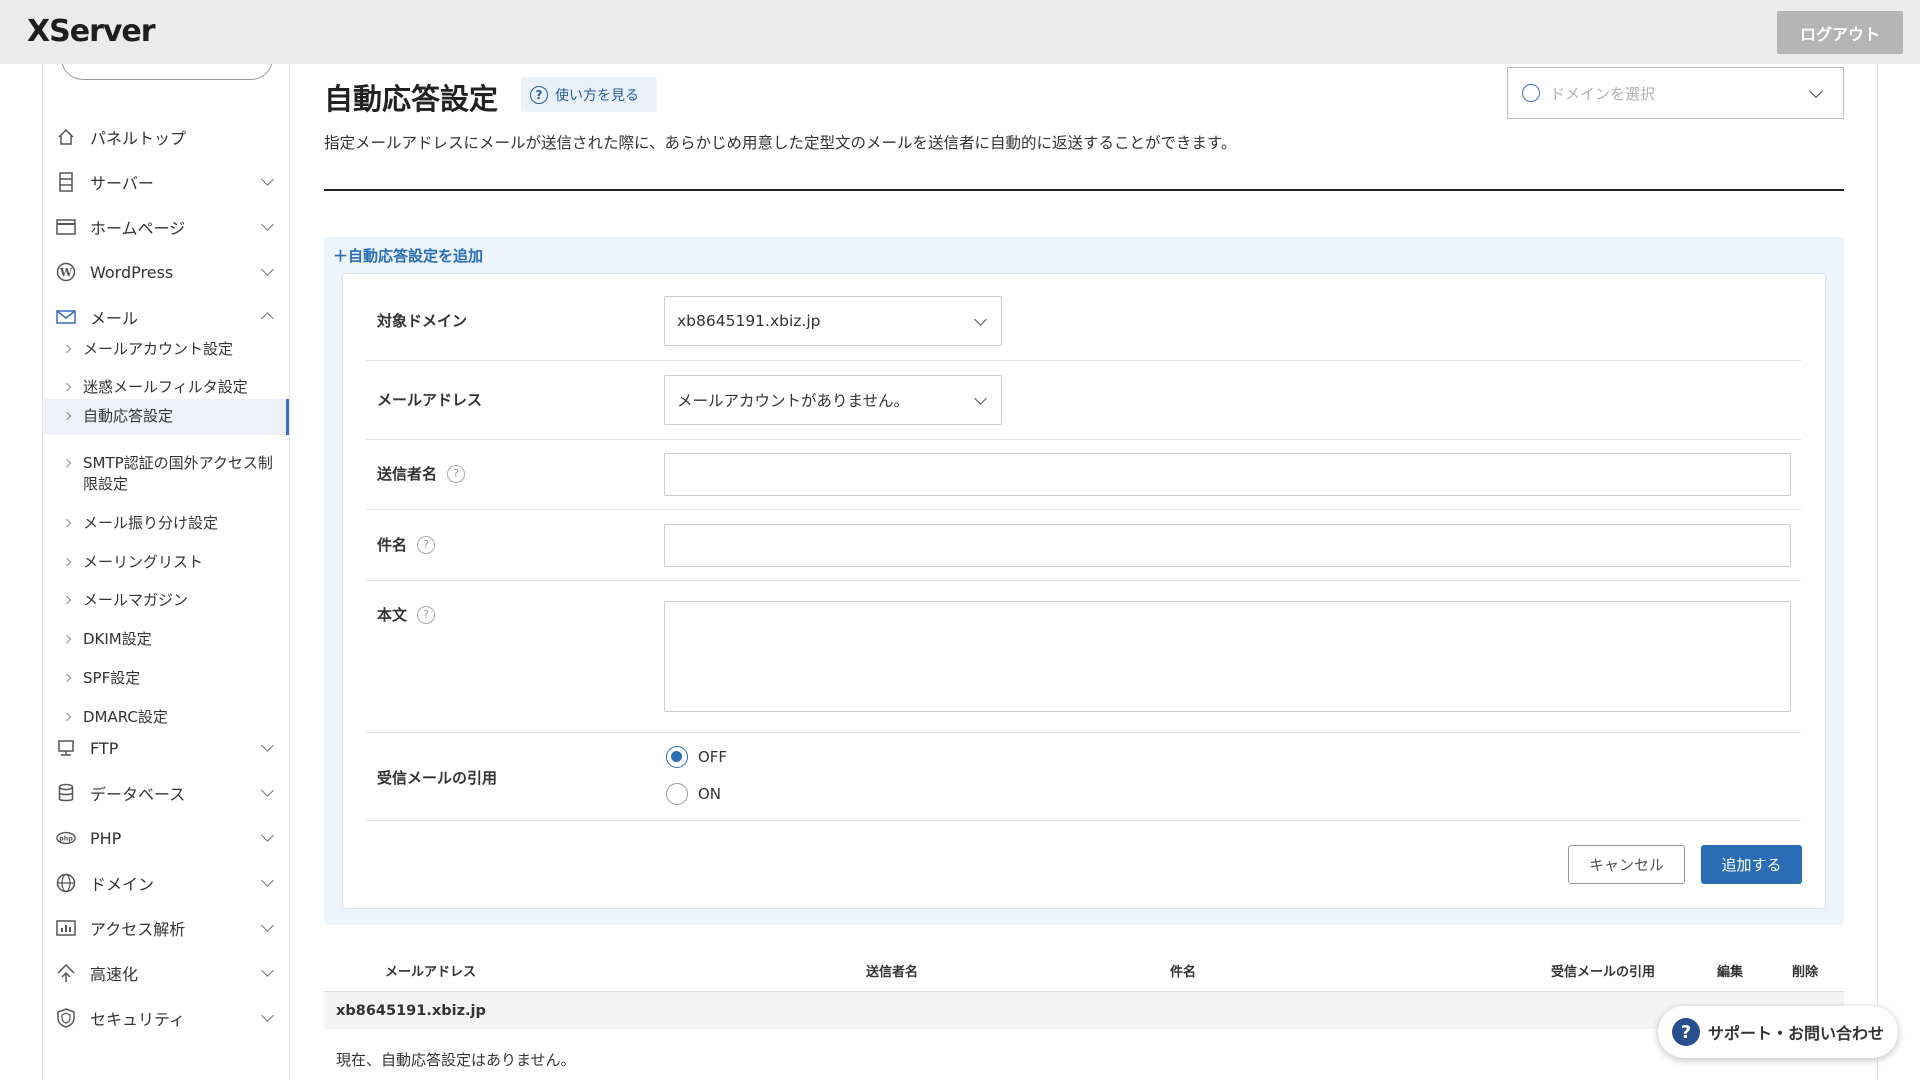  I want to click on sidebar-sub-mailing-list: メーリングリスト, so click(166, 567).